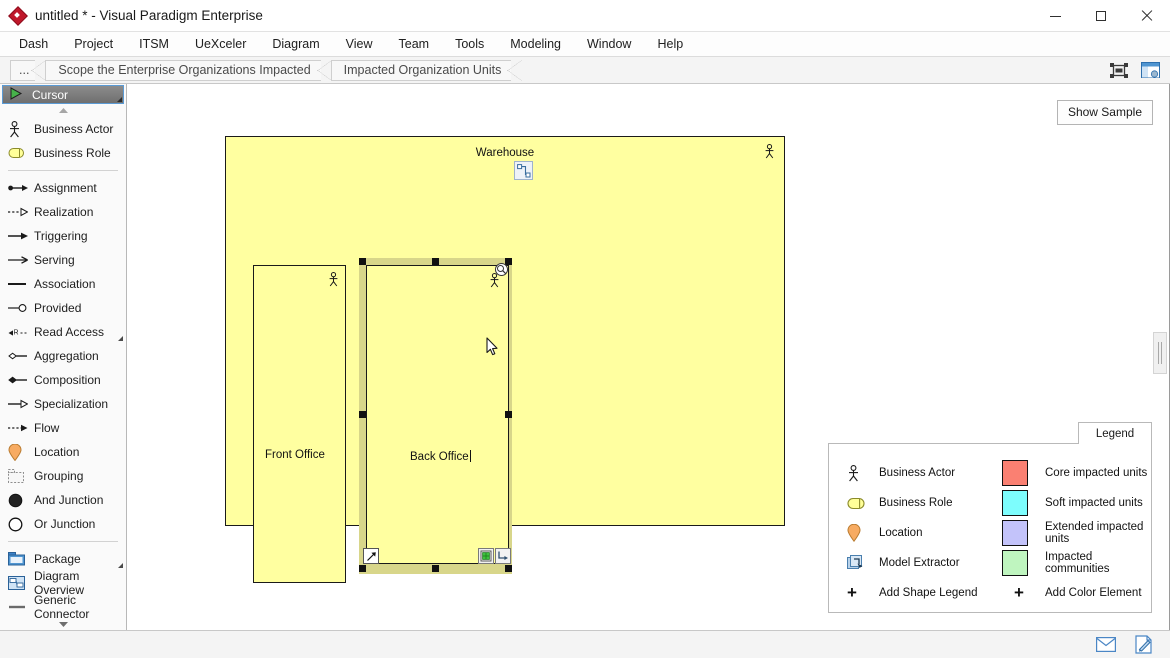 The width and height of the screenshot is (1170, 658). I want to click on palette-item-aggregation: Aggregation, so click(63, 356).